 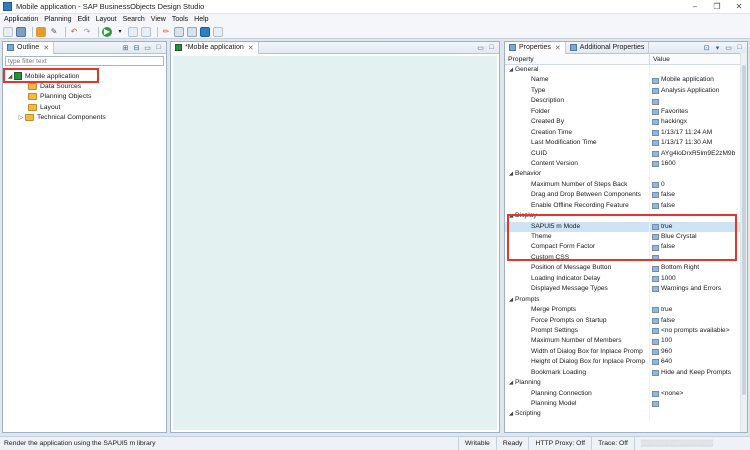 What do you see at coordinates (535, 47) in the screenshot?
I see `tab-properties: Properties ✕` at bounding box center [535, 47].